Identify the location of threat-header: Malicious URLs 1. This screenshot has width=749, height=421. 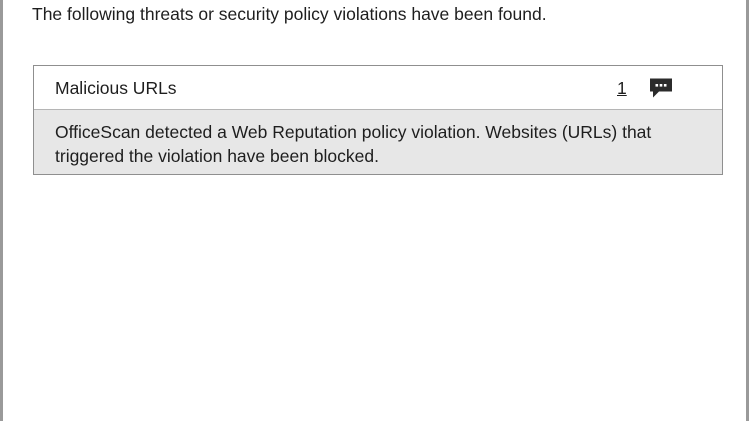
(378, 88).